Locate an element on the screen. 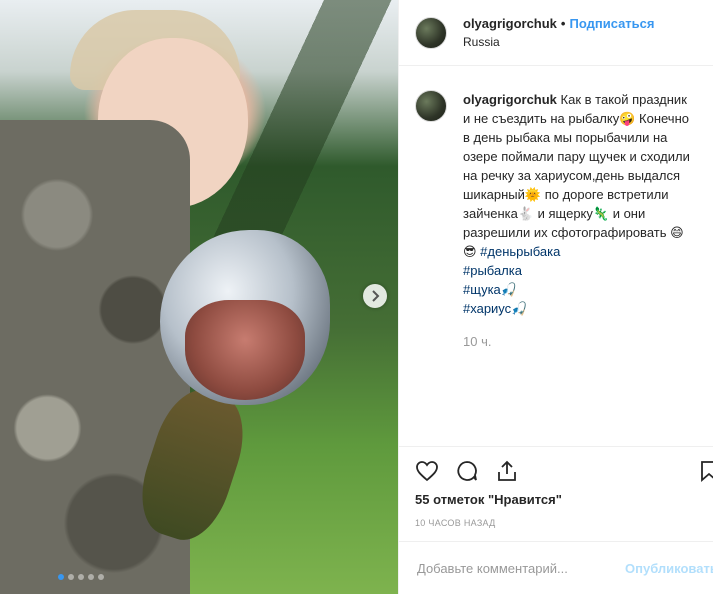 This screenshot has height=595, width=713. publish-button: Опубликовать is located at coordinates (669, 568).